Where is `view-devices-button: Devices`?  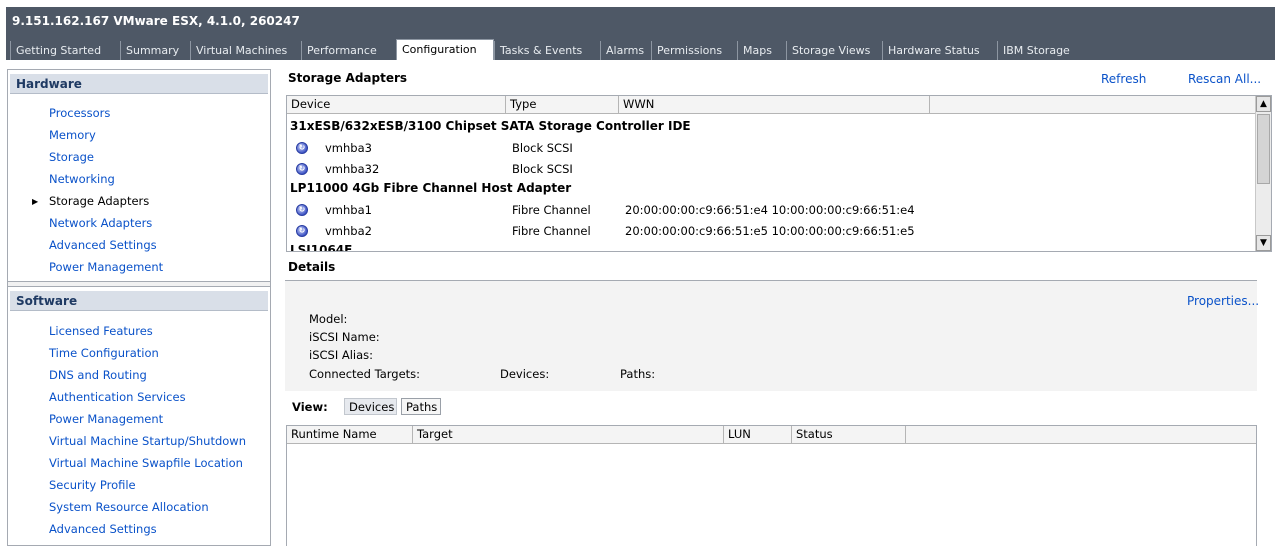
view-devices-button: Devices is located at coordinates (370, 406).